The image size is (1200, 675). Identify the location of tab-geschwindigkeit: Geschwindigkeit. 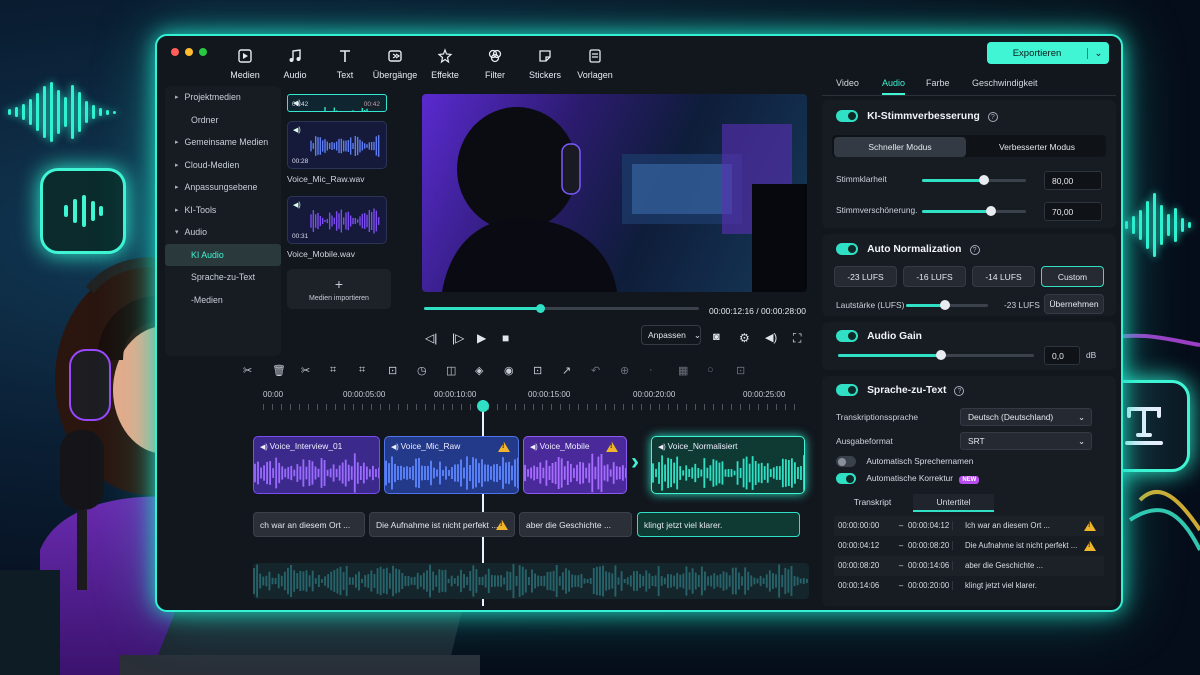
(1005, 85).